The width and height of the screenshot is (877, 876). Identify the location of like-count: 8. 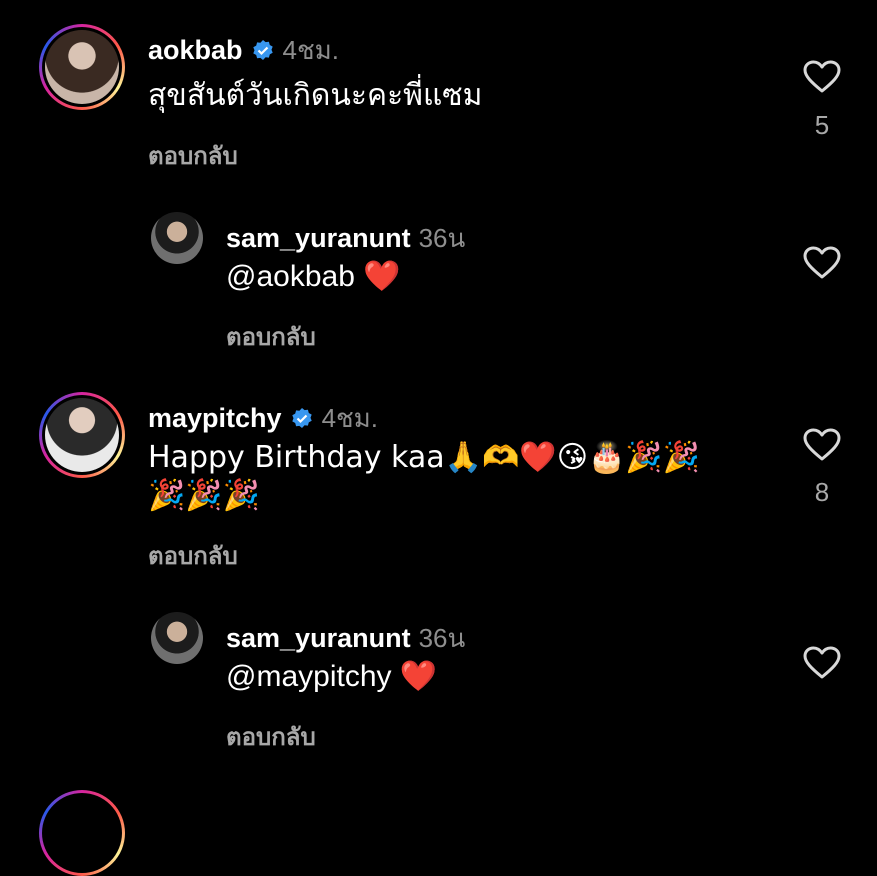
(822, 492).